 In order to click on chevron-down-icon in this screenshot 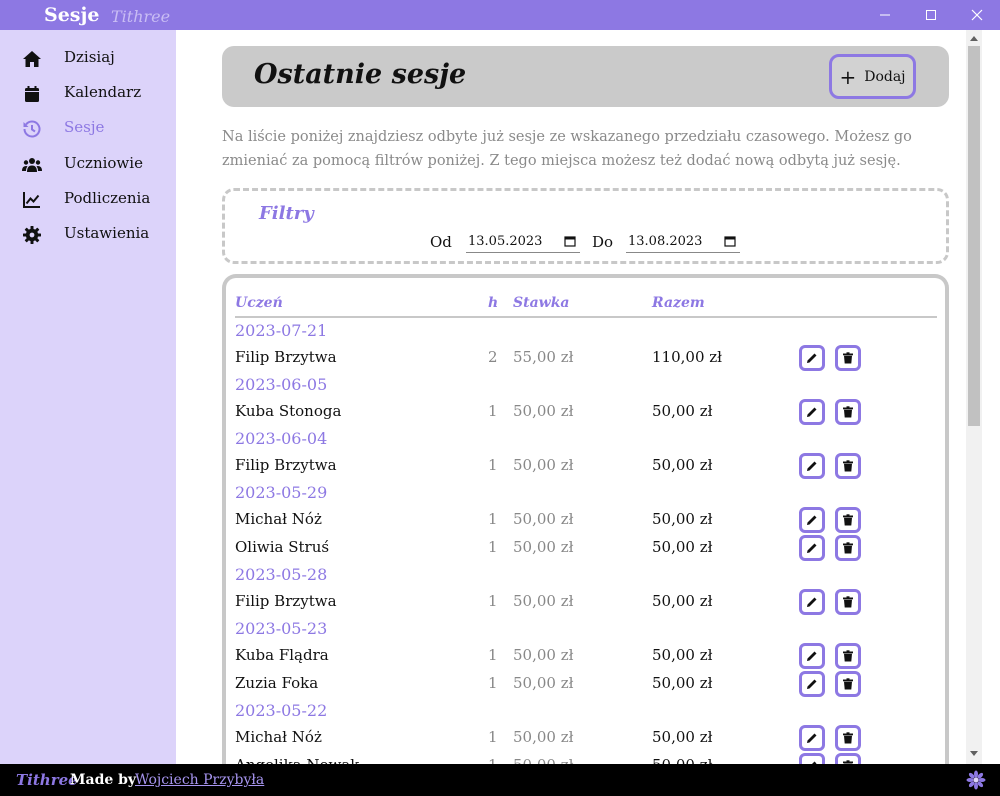, I will do `click(974, 753)`.